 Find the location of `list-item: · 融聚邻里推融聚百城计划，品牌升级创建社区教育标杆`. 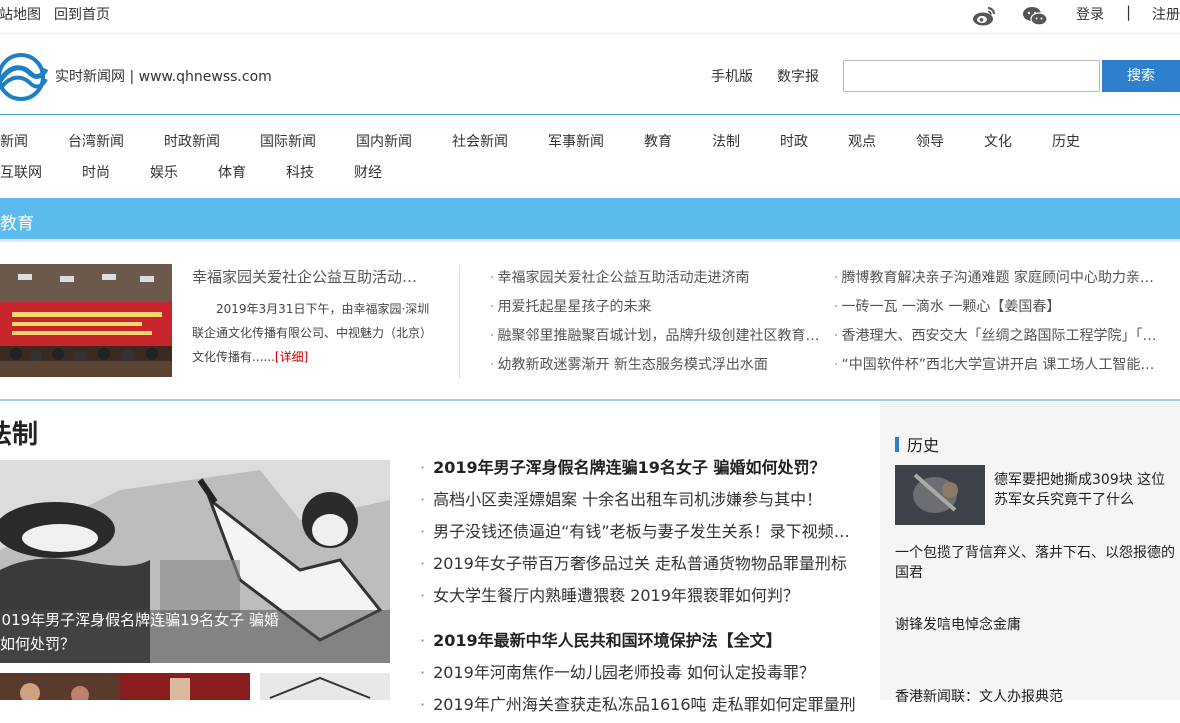

list-item: · 融聚邻里推融聚百城计划，品牌升级创建社区教育标杆 is located at coordinates (660, 339).